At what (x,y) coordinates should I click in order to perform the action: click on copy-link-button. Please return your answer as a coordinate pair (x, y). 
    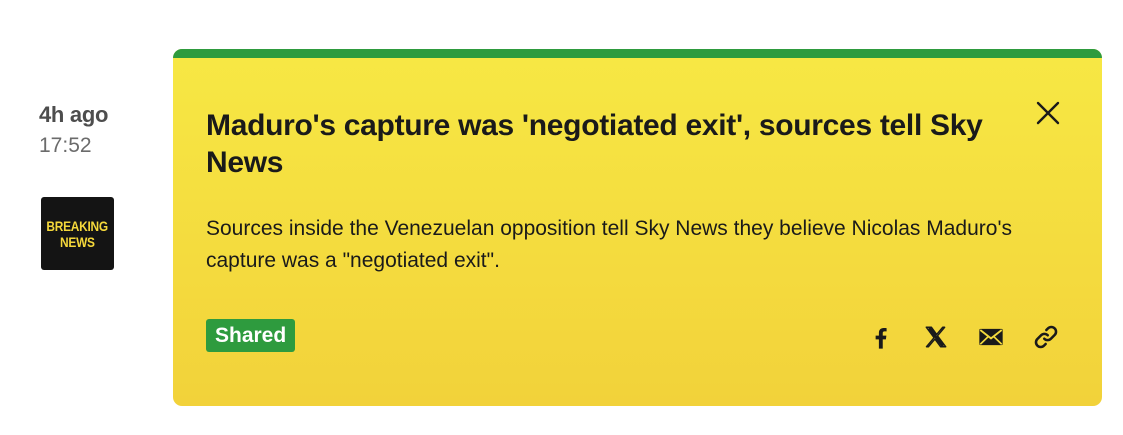
    Looking at the image, I should click on (1046, 337).